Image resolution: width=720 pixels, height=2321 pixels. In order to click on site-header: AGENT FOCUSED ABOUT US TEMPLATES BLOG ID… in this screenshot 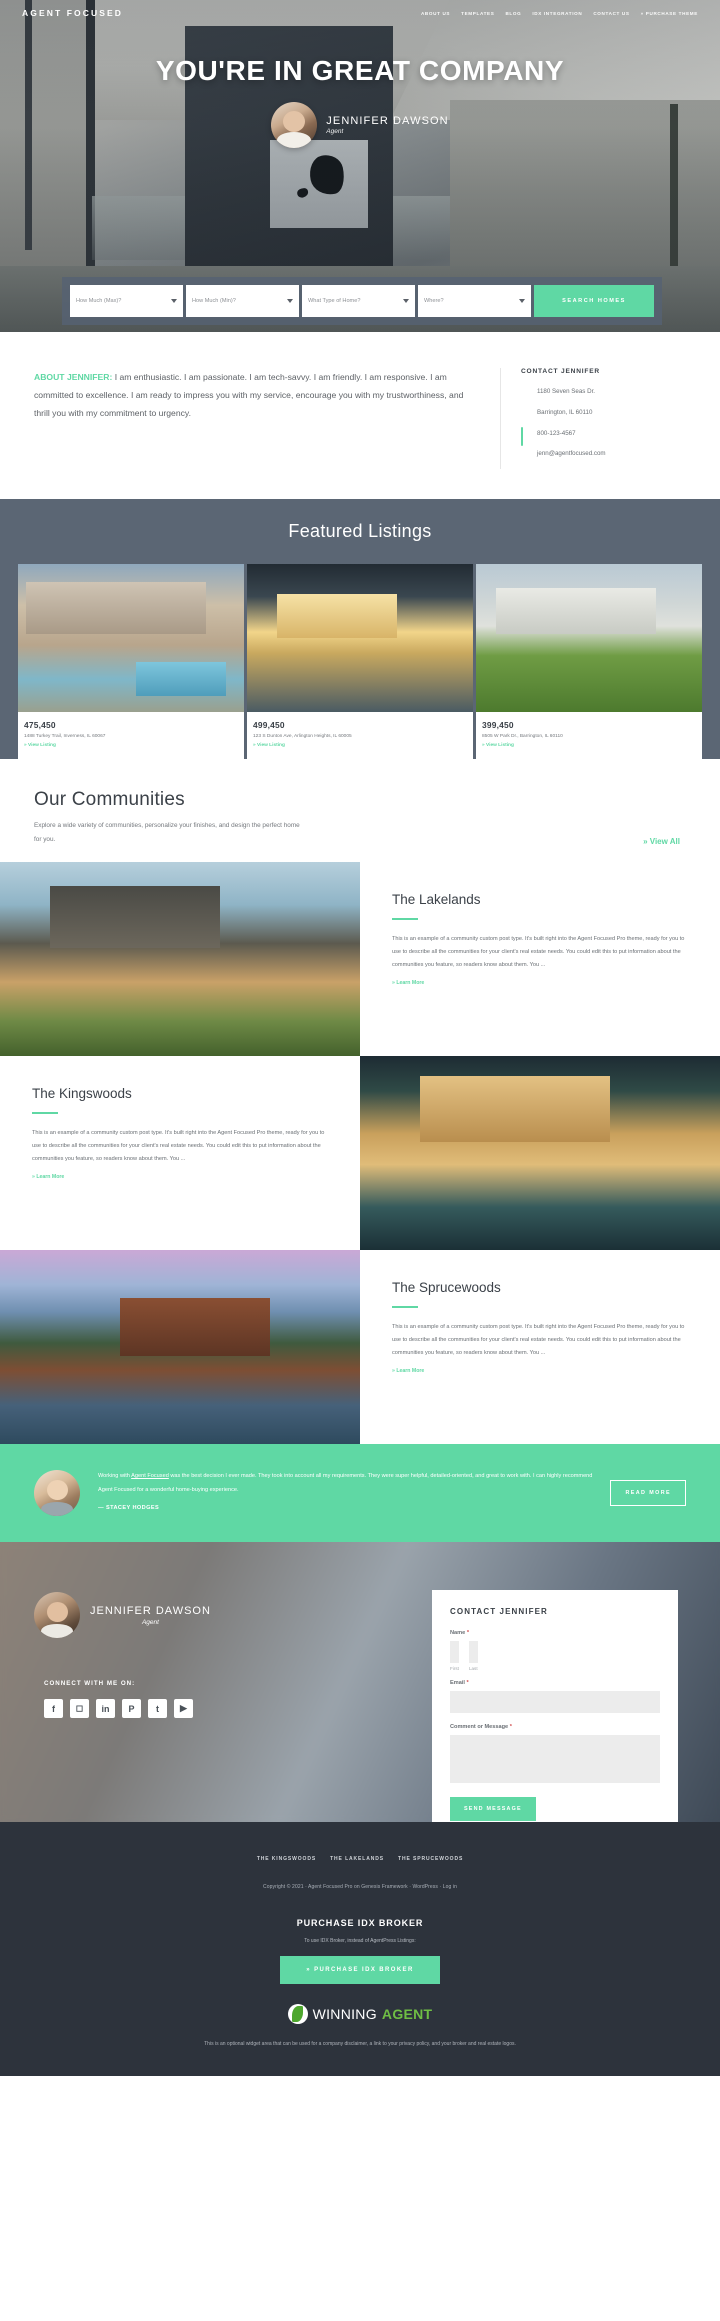, I will do `click(360, 13)`.